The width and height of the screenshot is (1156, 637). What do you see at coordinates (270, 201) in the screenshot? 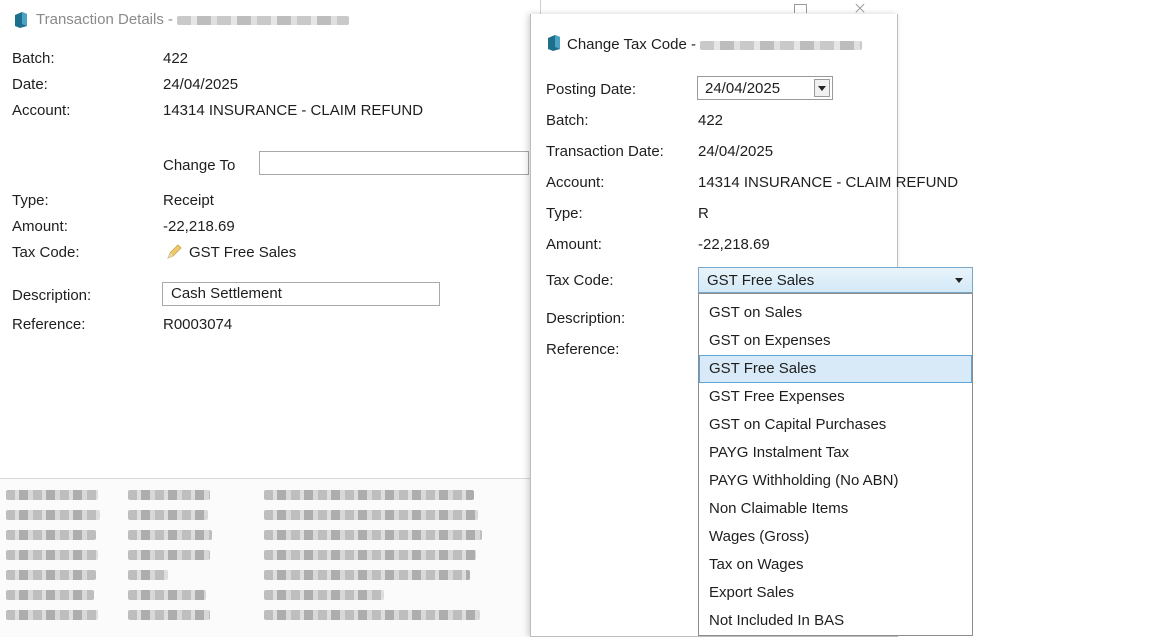
I see `field-type: Type: Receipt` at bounding box center [270, 201].